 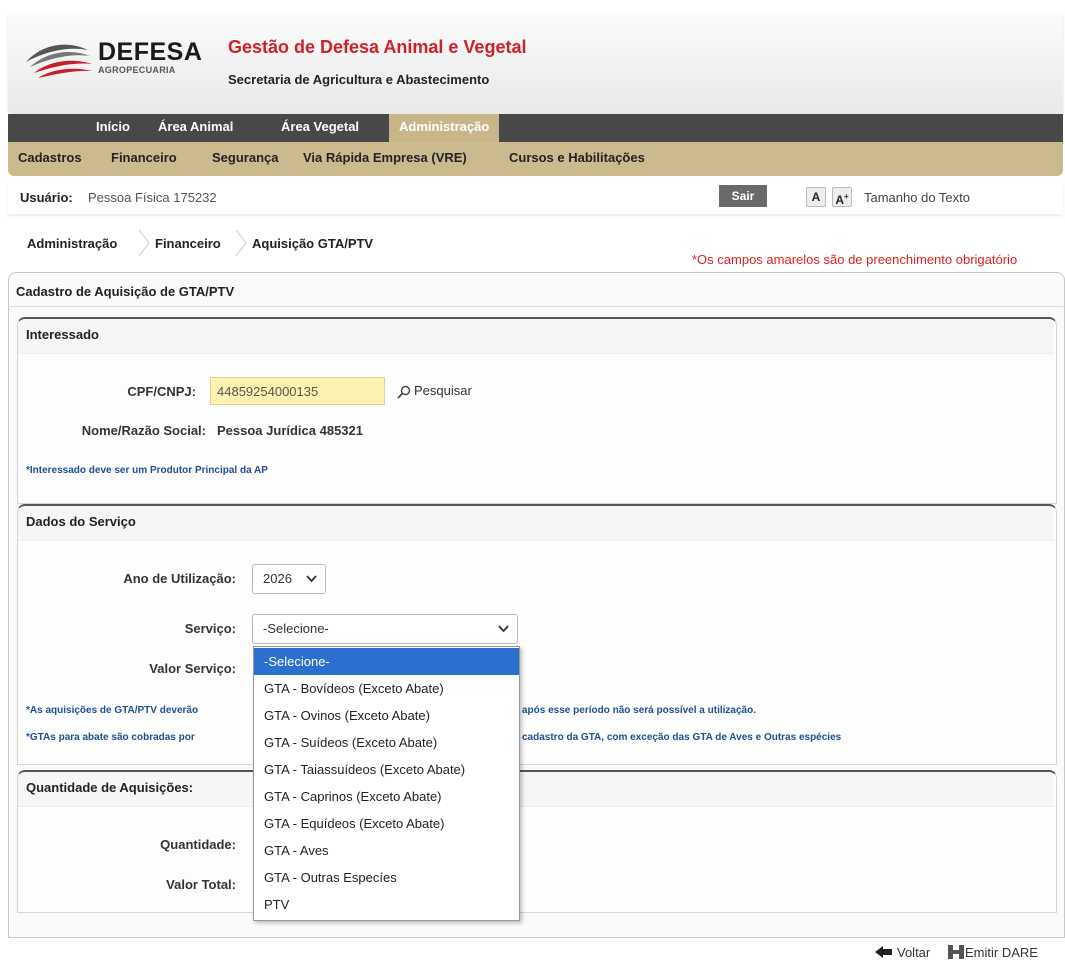 What do you see at coordinates (386, 904) in the screenshot?
I see `dropdown-option: PTV` at bounding box center [386, 904].